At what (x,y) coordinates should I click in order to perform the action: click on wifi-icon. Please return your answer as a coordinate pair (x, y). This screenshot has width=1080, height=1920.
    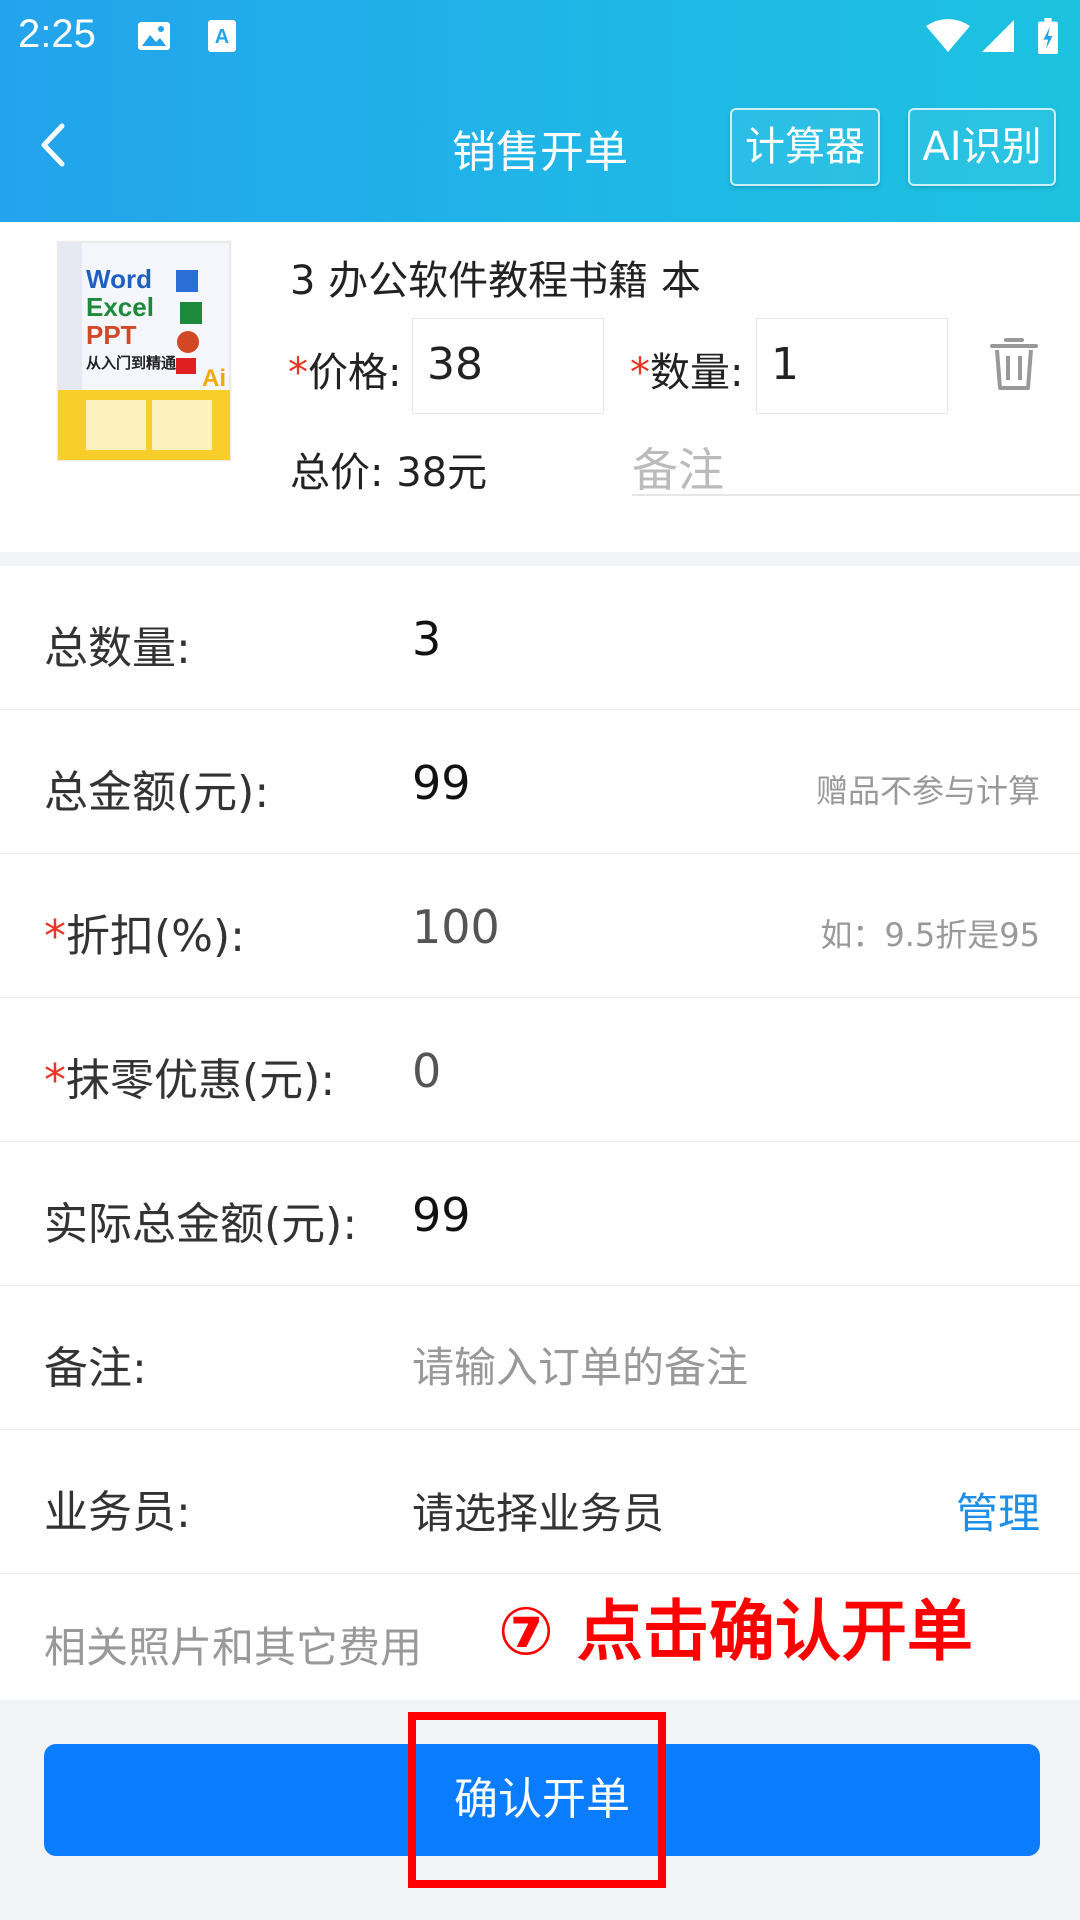
    Looking at the image, I should click on (948, 35).